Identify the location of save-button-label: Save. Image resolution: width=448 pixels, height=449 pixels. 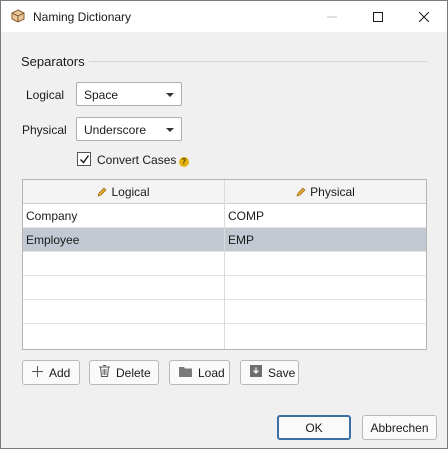
(282, 372).